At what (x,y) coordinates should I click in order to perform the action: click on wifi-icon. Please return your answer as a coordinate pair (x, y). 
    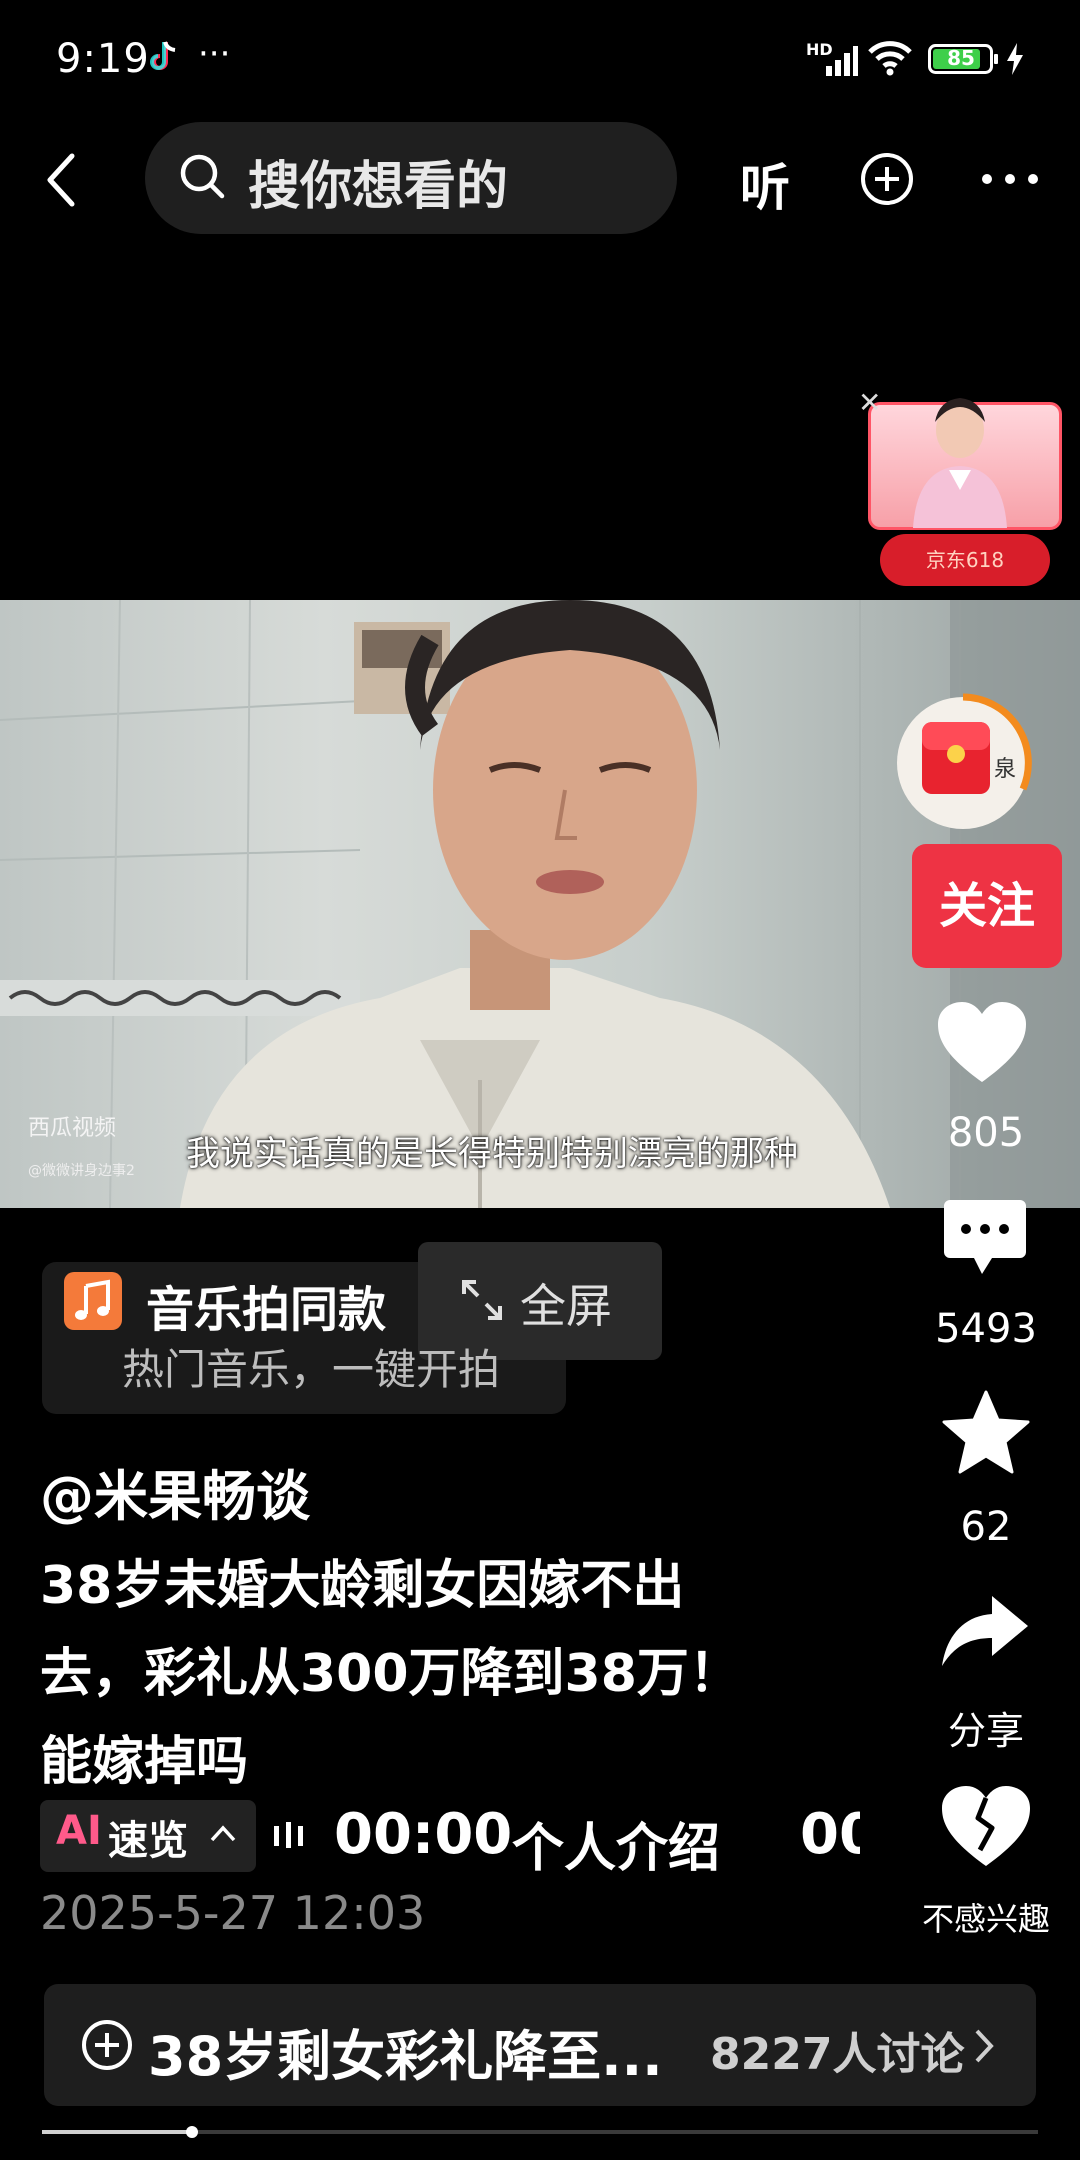
    Looking at the image, I should click on (890, 58).